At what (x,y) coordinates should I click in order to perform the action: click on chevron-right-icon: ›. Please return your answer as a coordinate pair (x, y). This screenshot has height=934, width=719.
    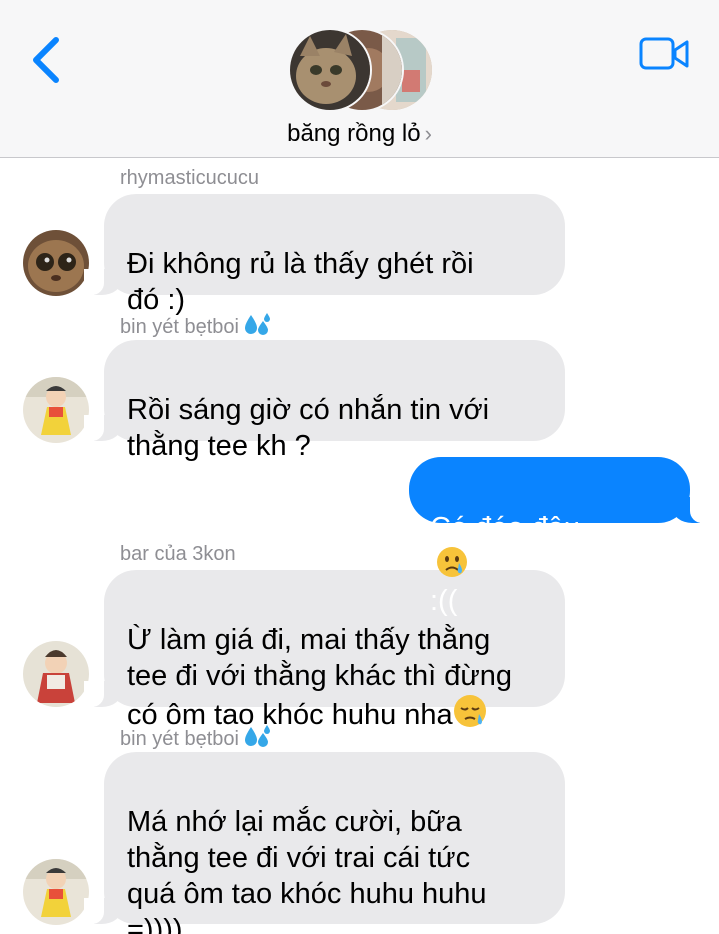
    Looking at the image, I should click on (428, 133).